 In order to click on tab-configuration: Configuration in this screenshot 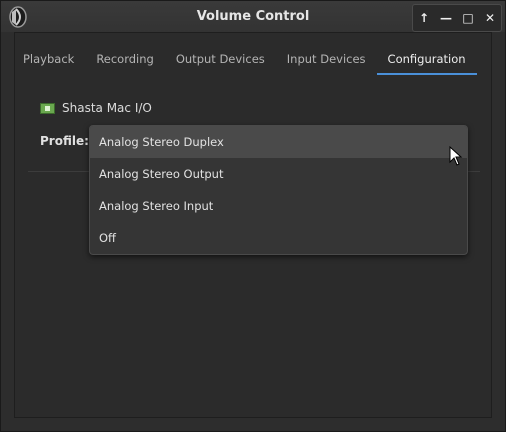, I will do `click(426, 59)`.